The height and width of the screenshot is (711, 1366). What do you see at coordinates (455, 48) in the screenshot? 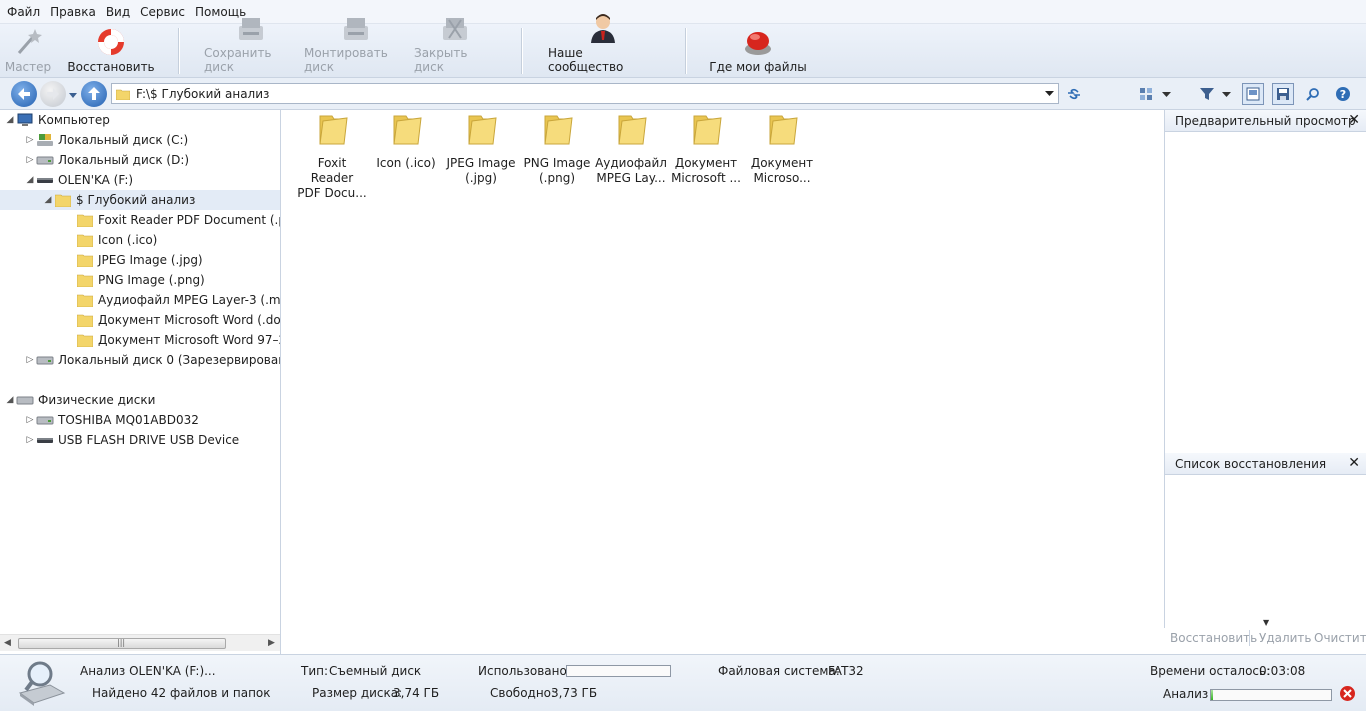
I see `close-disk-button: Закрыть диск` at bounding box center [455, 48].